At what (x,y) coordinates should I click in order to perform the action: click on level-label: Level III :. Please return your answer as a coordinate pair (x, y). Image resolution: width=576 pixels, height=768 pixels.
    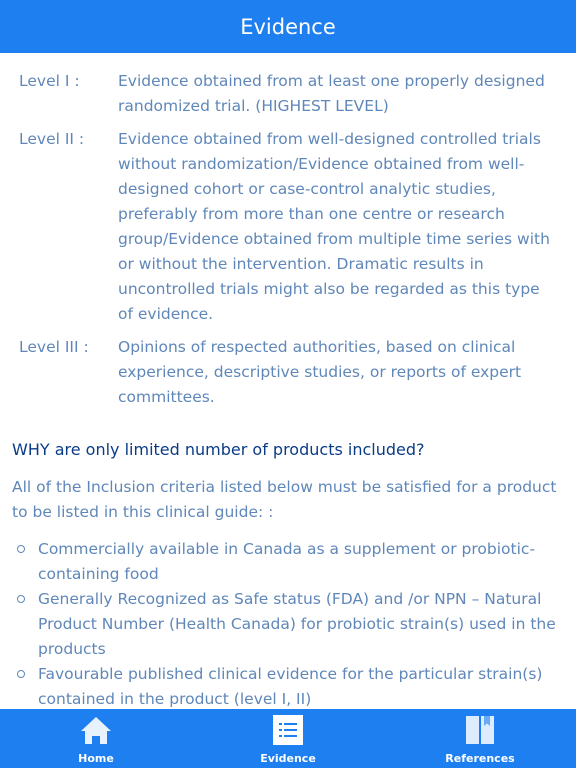
    Looking at the image, I should click on (54, 347).